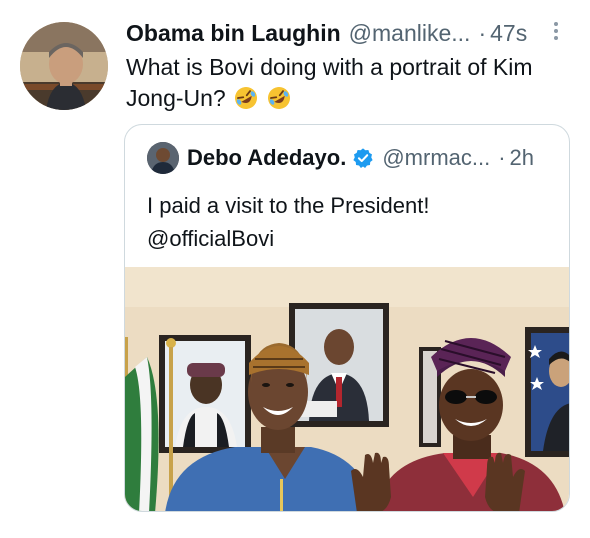  What do you see at coordinates (288, 205) in the screenshot?
I see `quoted-text-line: I paid a visit to the President!` at bounding box center [288, 205].